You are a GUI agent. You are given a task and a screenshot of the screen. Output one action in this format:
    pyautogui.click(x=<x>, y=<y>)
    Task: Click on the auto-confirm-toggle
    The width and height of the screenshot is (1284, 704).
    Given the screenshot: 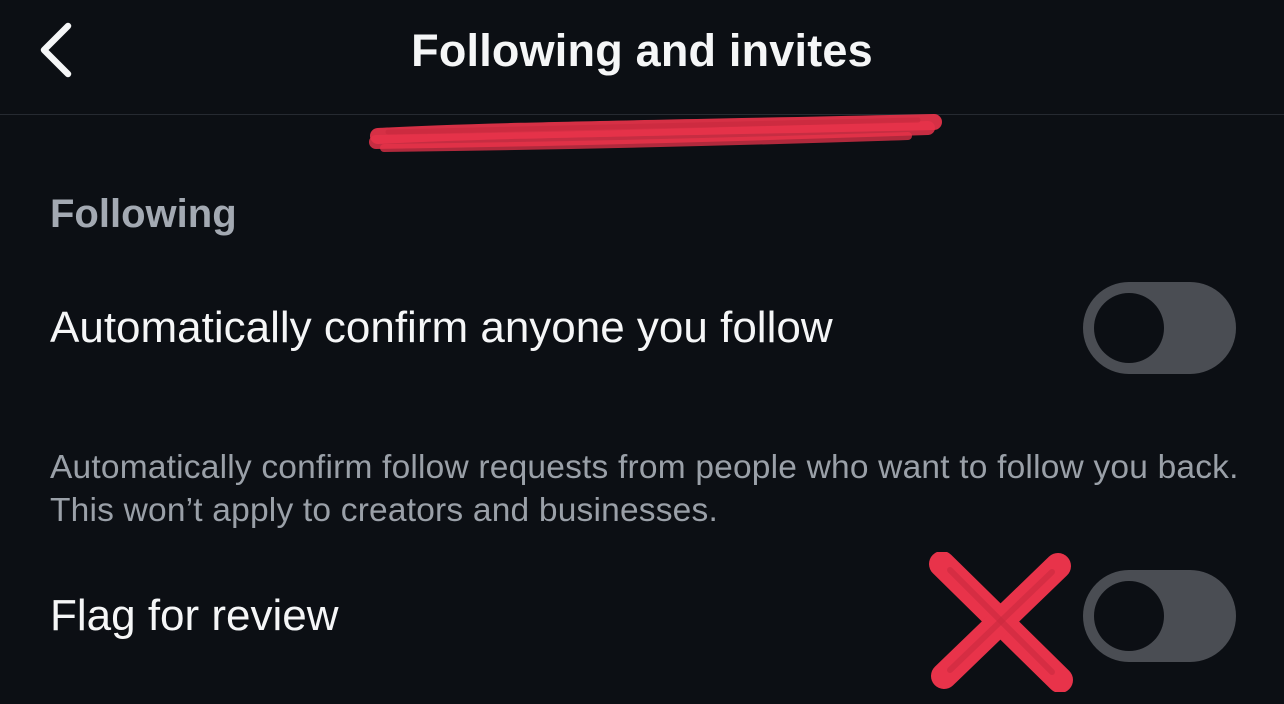 What is the action you would take?
    pyautogui.click(x=1159, y=328)
    